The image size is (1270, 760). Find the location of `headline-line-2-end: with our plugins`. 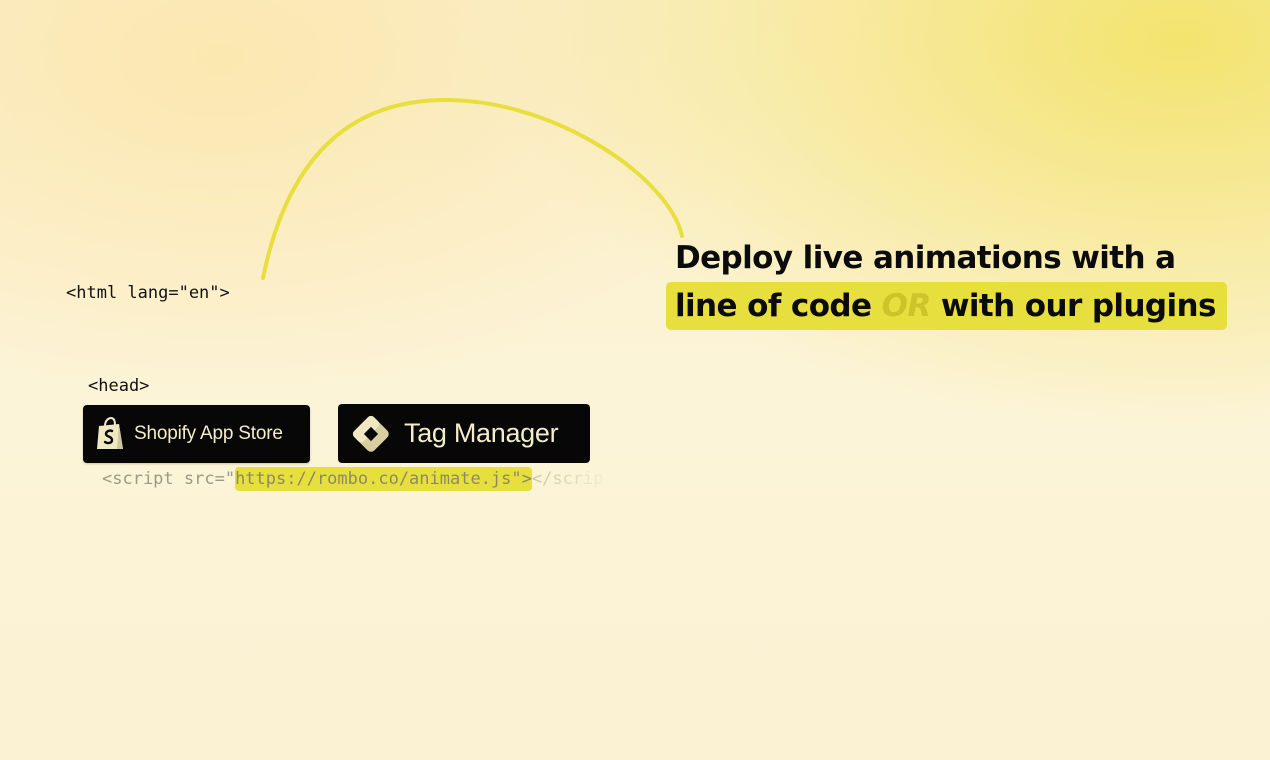

headline-line-2-end: with our plugins is located at coordinates (1073, 306).